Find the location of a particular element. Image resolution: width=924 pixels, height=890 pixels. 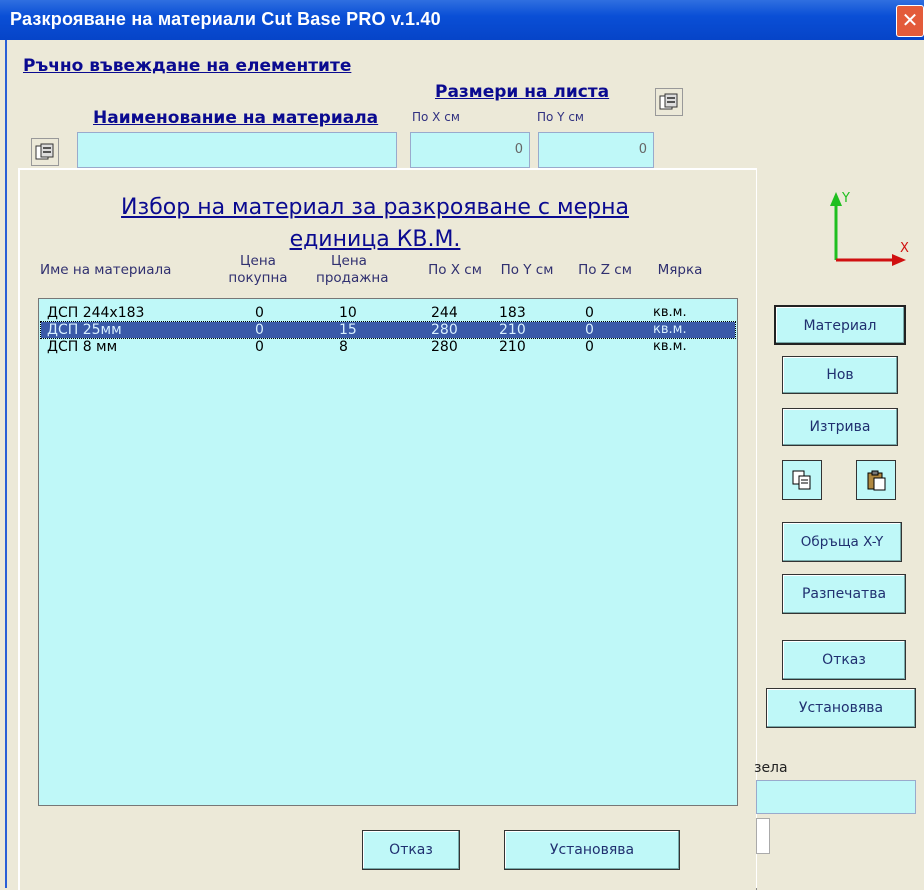

manual-entry-link: Ръчно въвеждане на елементите is located at coordinates (187, 66).